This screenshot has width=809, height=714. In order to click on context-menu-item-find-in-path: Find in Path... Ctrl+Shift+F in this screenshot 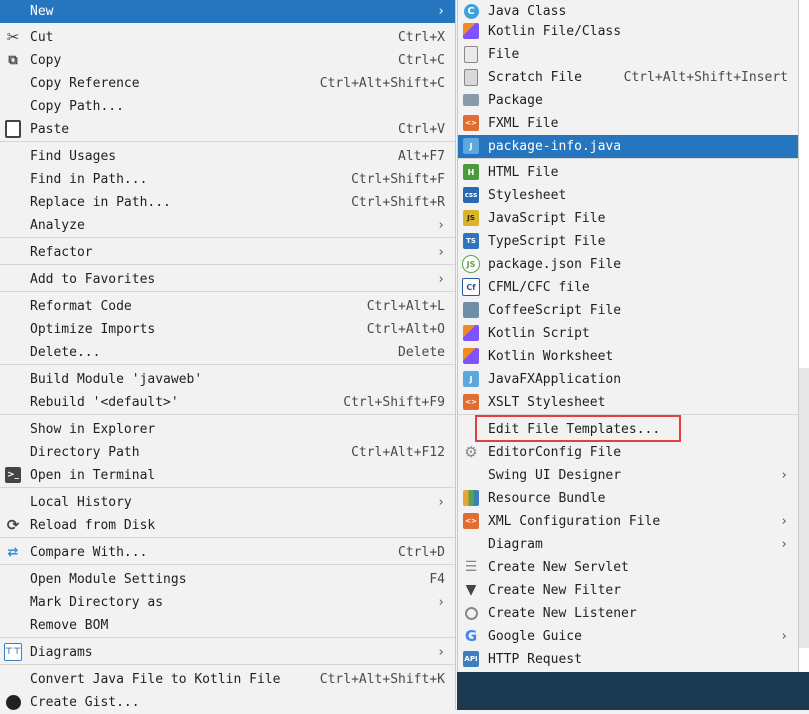, I will do `click(227, 179)`.